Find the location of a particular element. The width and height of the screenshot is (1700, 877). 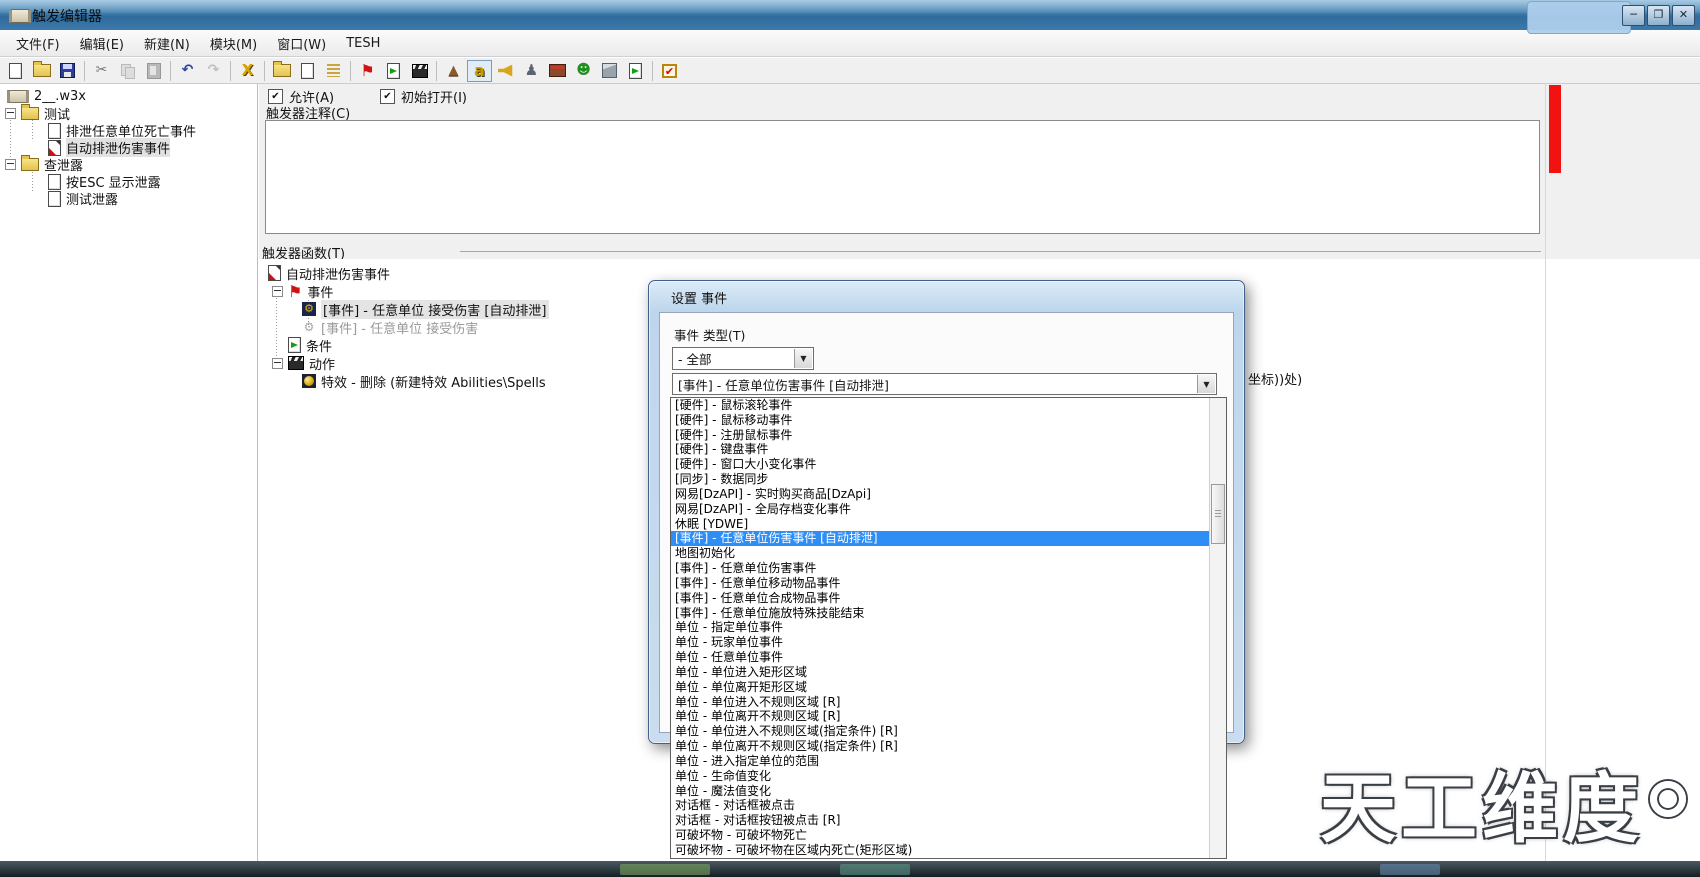

terrain-editor-button: ▲ is located at coordinates (453, 71).